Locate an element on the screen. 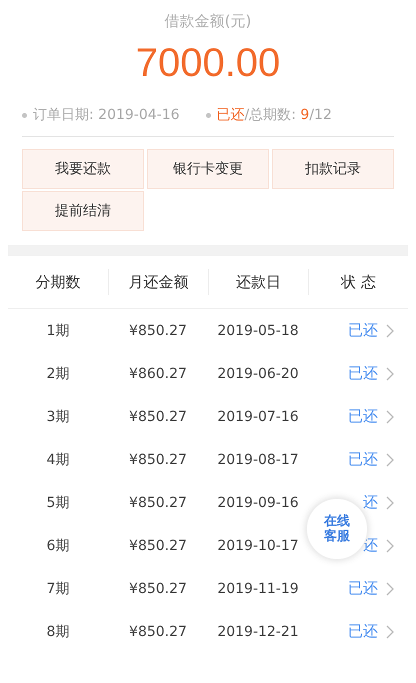 The height and width of the screenshot is (683, 416). period-cell-text: 7期 is located at coordinates (58, 589).